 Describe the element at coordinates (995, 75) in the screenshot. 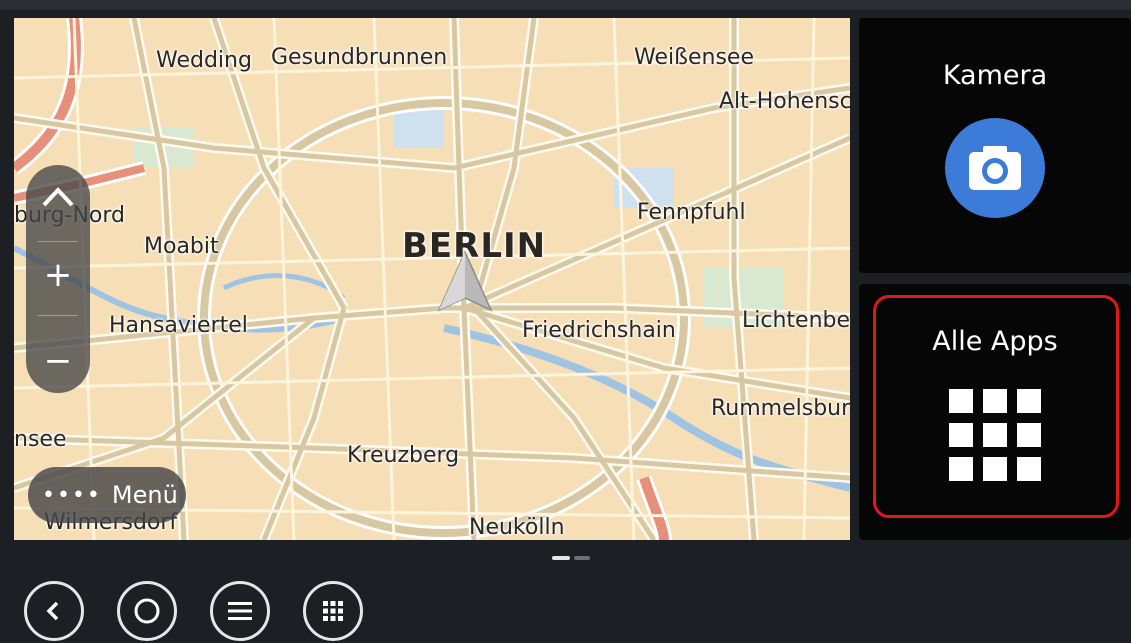

I see `camera-card-title: Kamera` at that location.